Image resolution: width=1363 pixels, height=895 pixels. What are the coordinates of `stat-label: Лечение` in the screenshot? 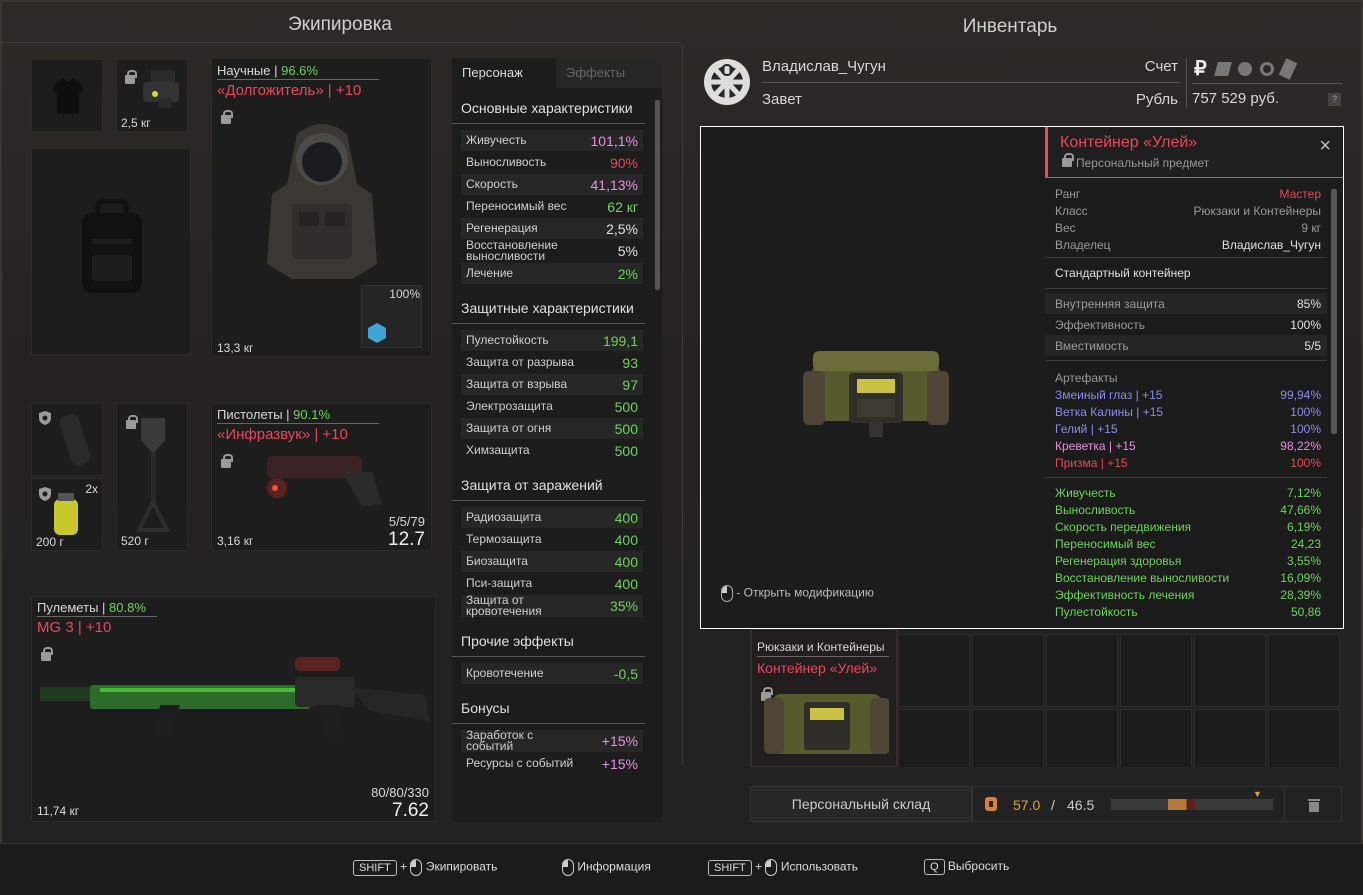 It's located at (490, 273).